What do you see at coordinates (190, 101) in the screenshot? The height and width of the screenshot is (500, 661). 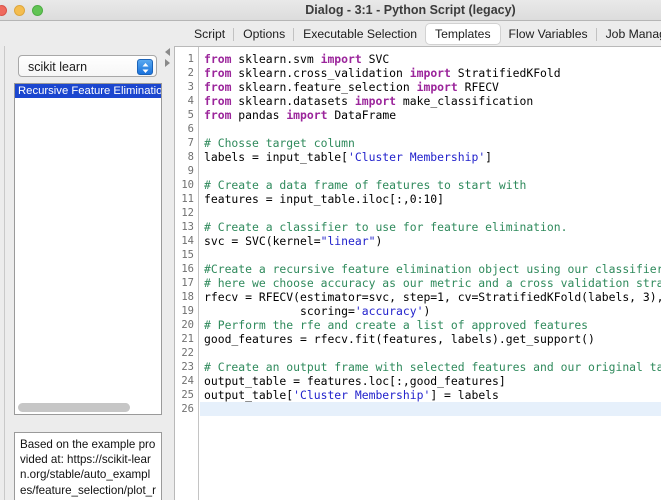 I see `line-number: 4` at bounding box center [190, 101].